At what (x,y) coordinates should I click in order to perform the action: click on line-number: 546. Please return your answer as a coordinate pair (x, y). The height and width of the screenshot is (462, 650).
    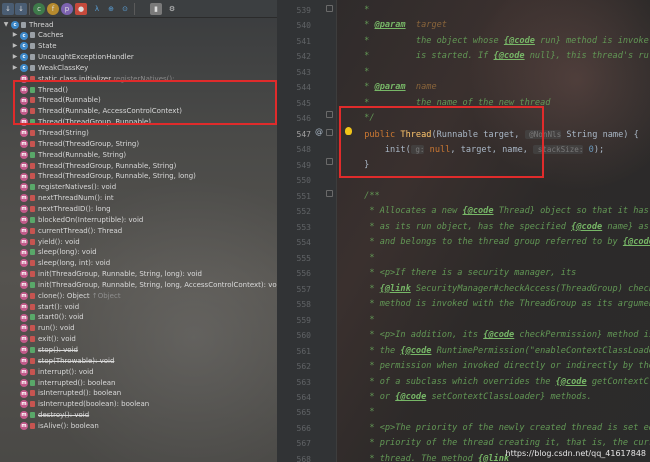
    Looking at the image, I should click on (303, 119).